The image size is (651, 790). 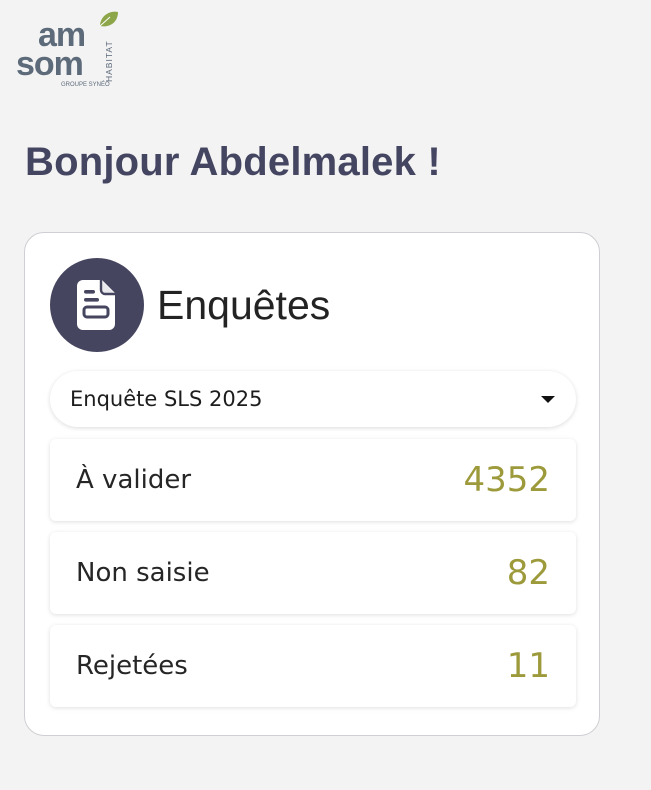 What do you see at coordinates (244, 304) in the screenshot?
I see `card-title: Enquêtes` at bounding box center [244, 304].